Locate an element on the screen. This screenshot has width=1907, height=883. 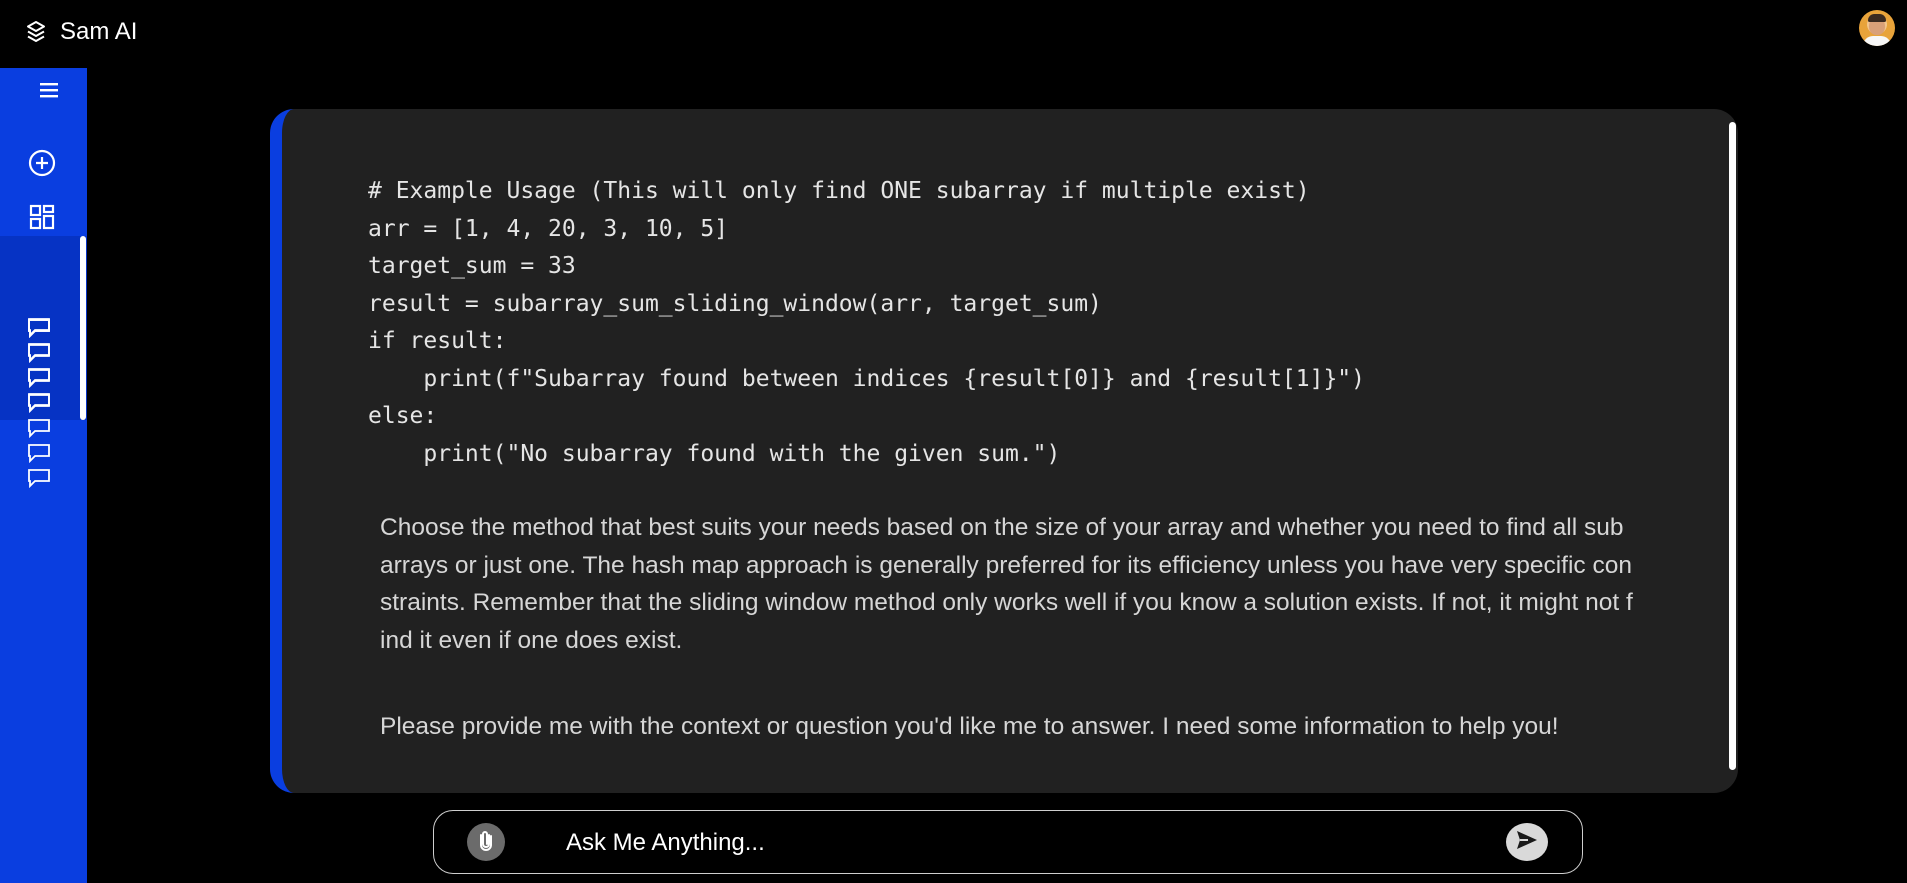
dashboard-icon is located at coordinates (42, 219).